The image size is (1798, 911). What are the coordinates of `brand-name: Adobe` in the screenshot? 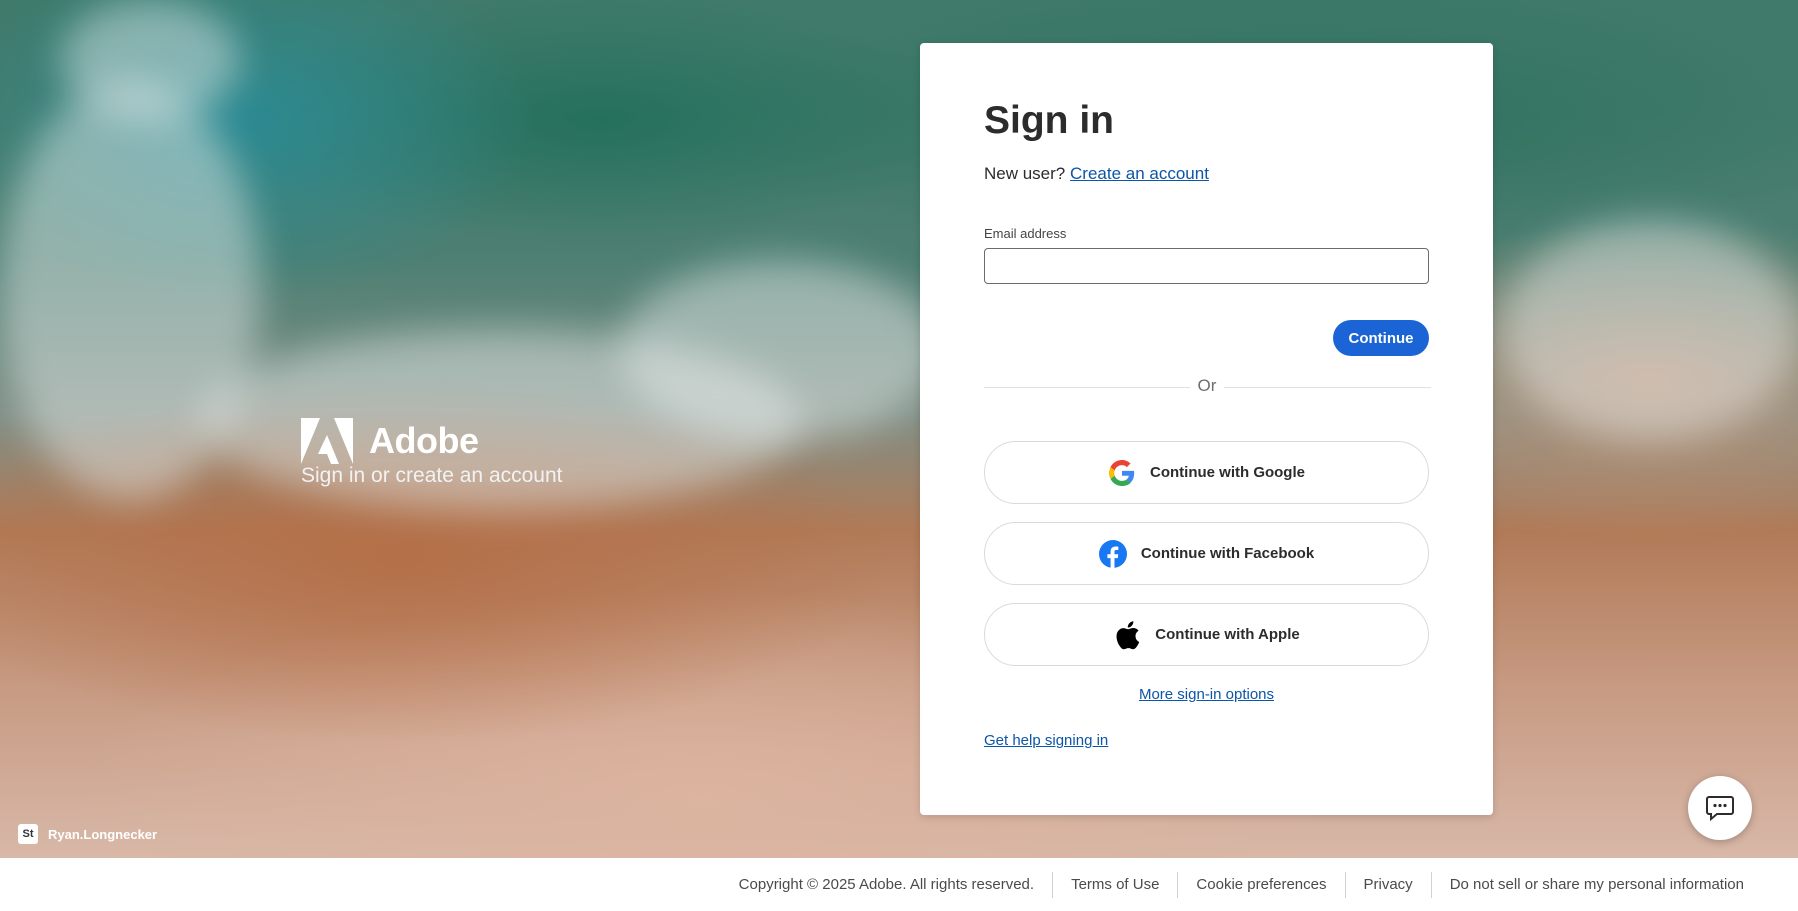 It's located at (424, 440).